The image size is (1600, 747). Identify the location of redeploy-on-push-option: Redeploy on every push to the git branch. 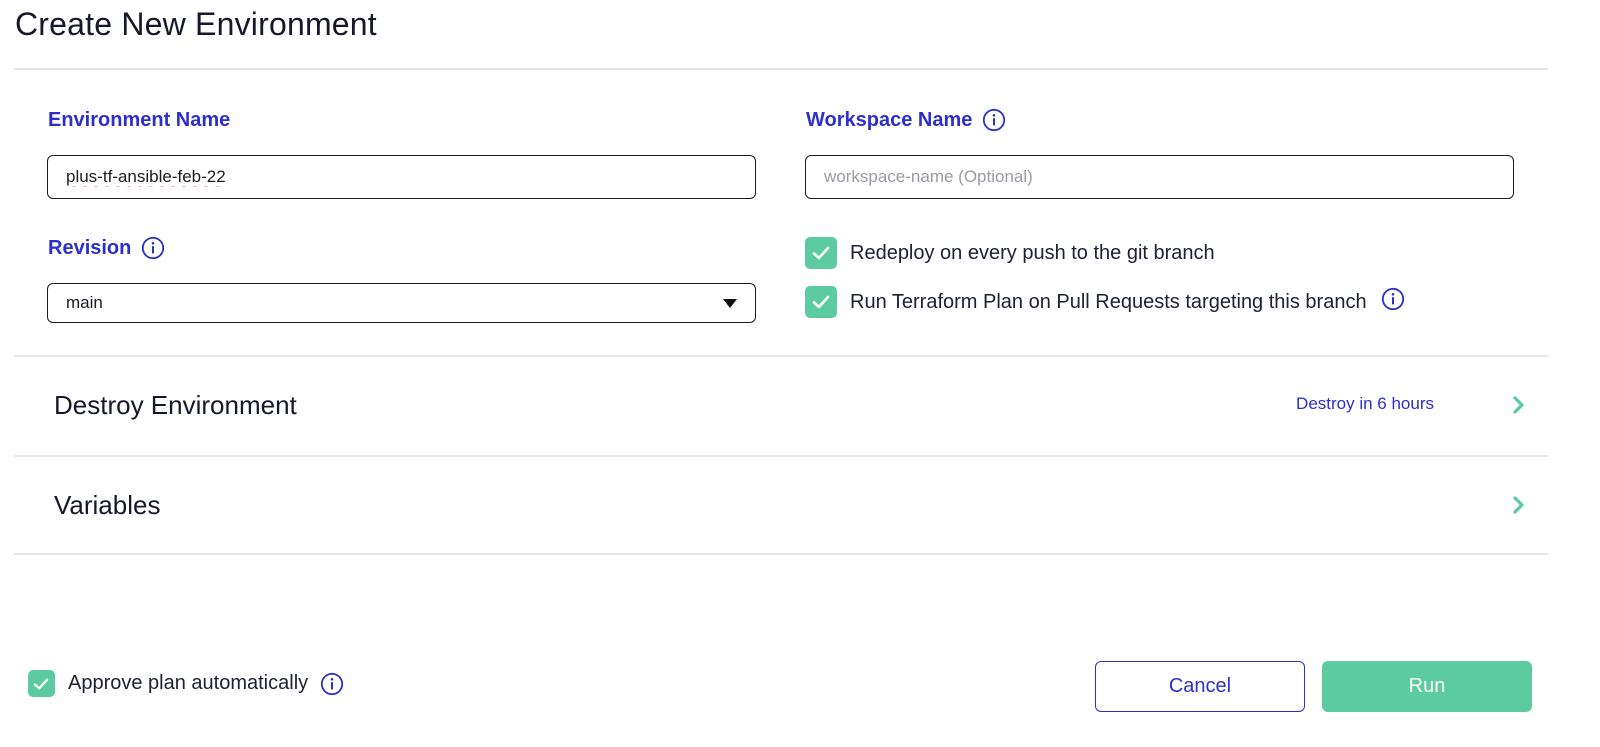
(1010, 253).